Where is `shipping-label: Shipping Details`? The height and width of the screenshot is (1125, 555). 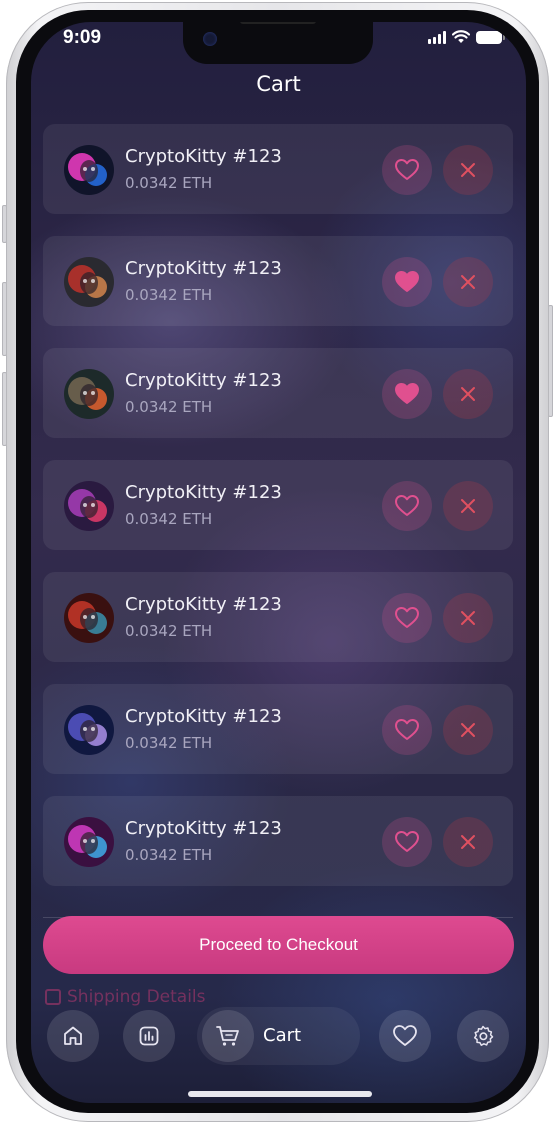 shipping-label: Shipping Details is located at coordinates (136, 997).